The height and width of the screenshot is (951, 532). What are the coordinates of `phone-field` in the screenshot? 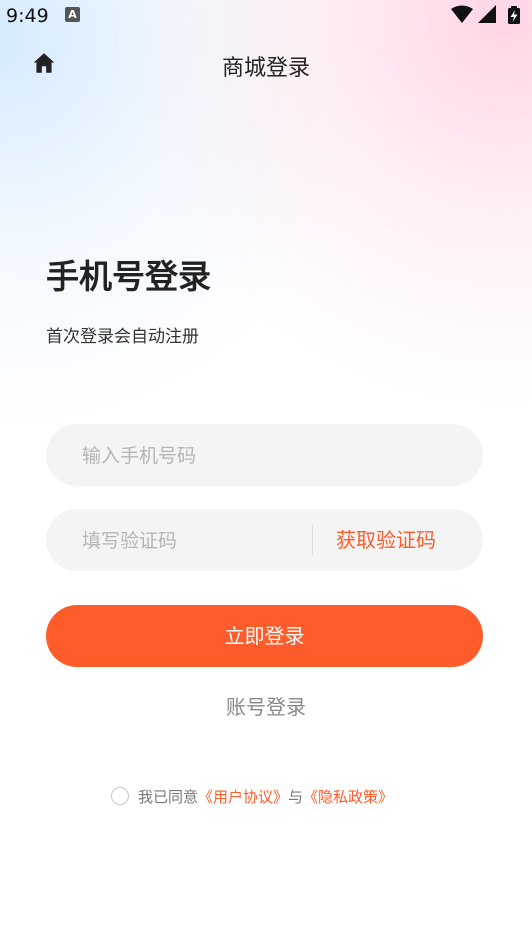 It's located at (264, 456).